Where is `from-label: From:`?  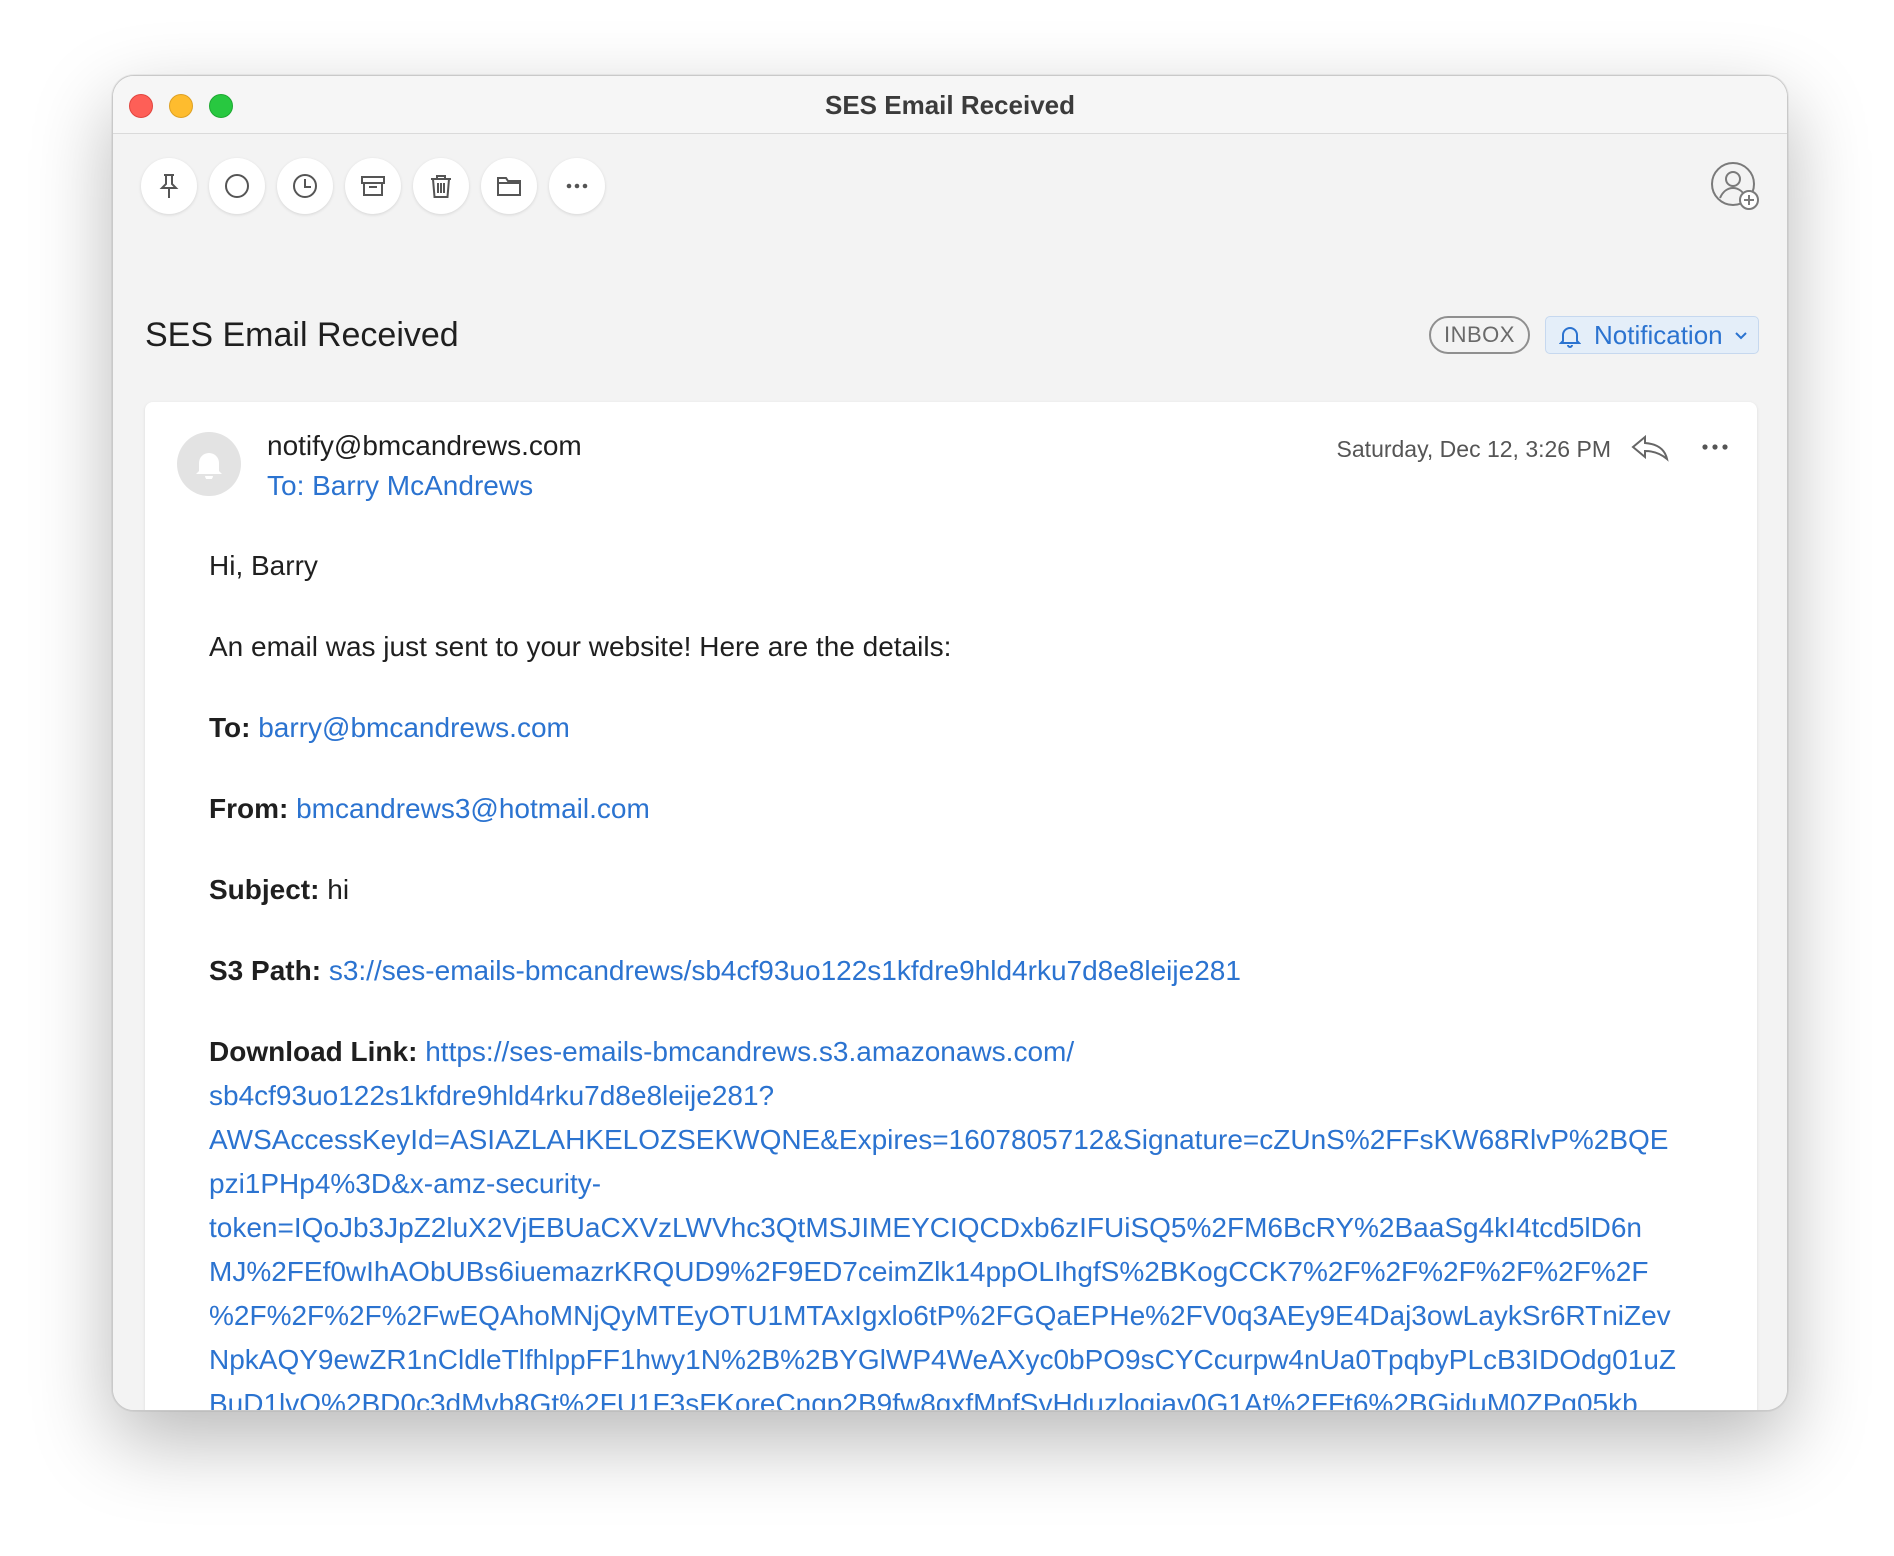
from-label: From: is located at coordinates (249, 808).